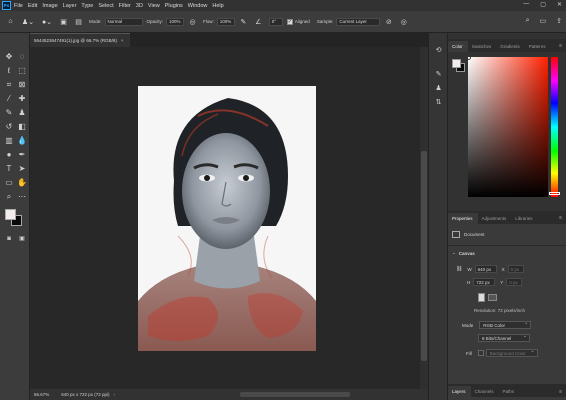  Describe the element at coordinates (22, 154) in the screenshot. I see `pen-tool-icon: ✒` at that location.